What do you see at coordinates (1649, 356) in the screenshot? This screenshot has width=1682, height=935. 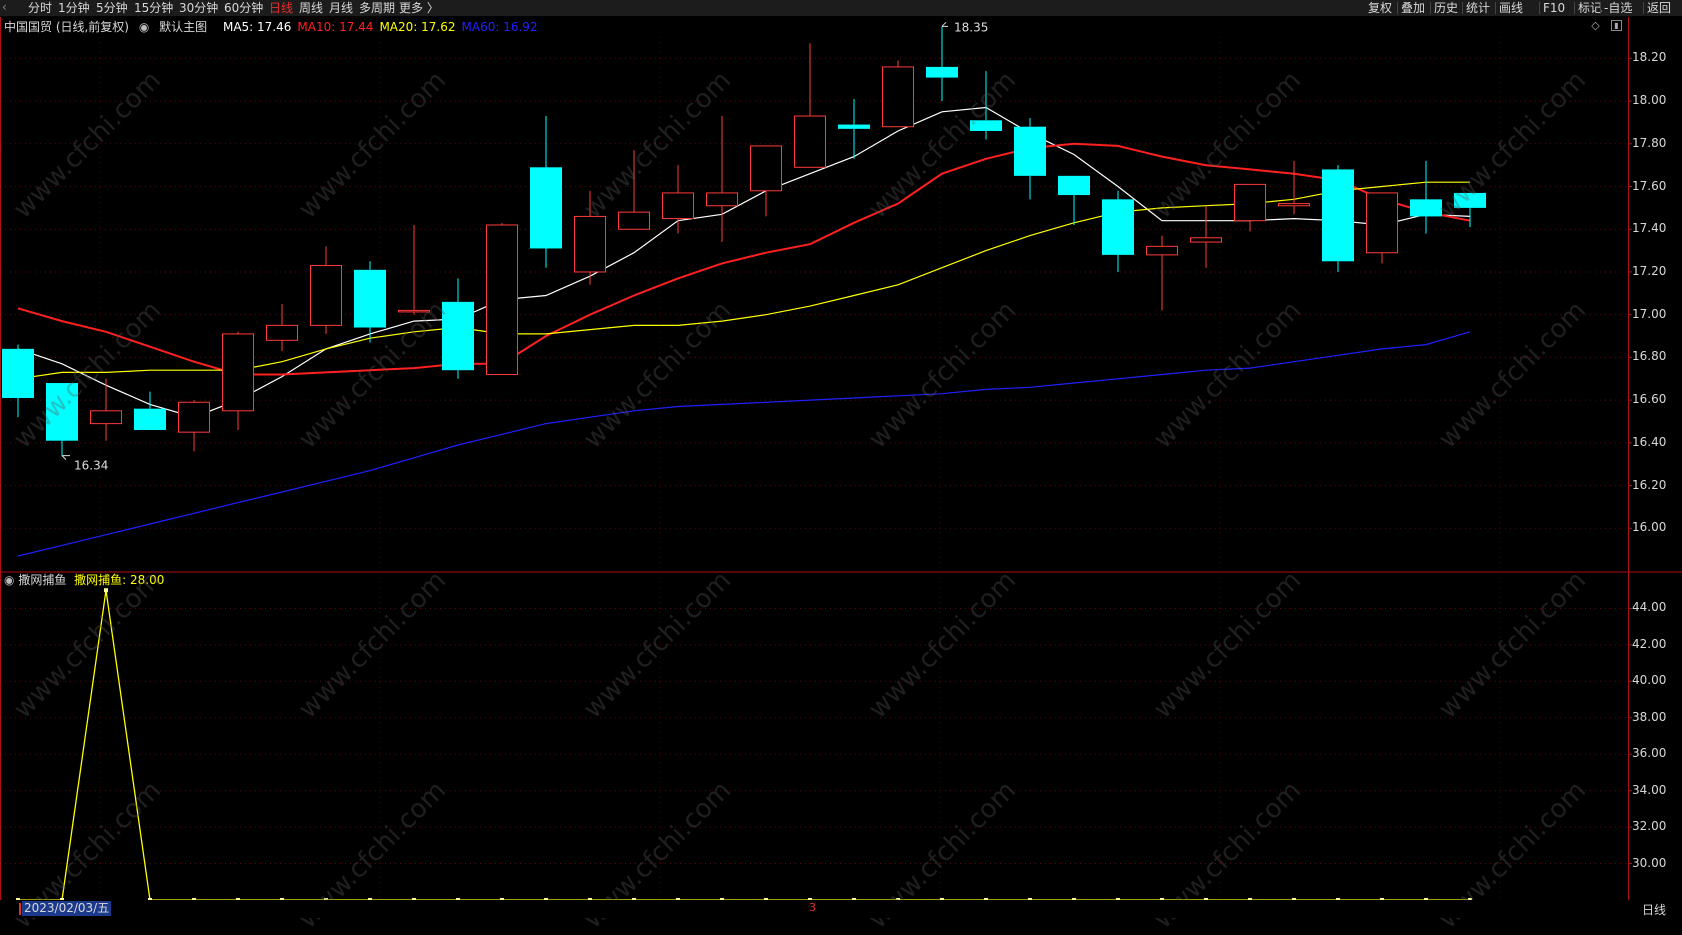 I see `price-tick-label: 16.80` at bounding box center [1649, 356].